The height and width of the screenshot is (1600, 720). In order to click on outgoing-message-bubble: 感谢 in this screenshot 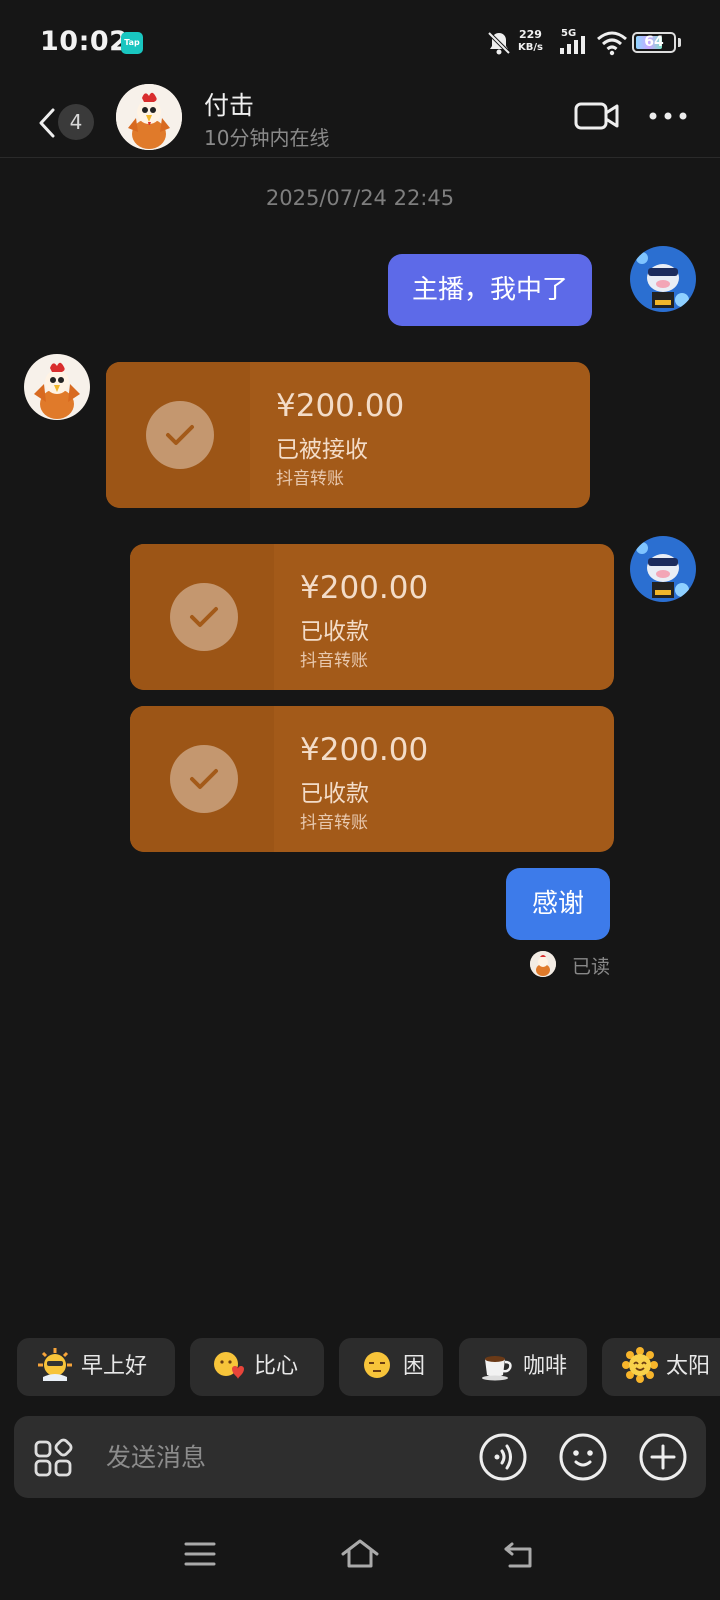, I will do `click(558, 904)`.